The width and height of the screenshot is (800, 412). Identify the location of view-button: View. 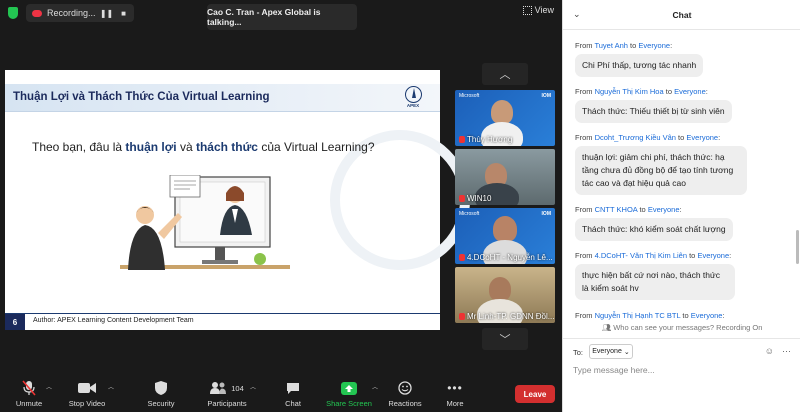
(538, 10).